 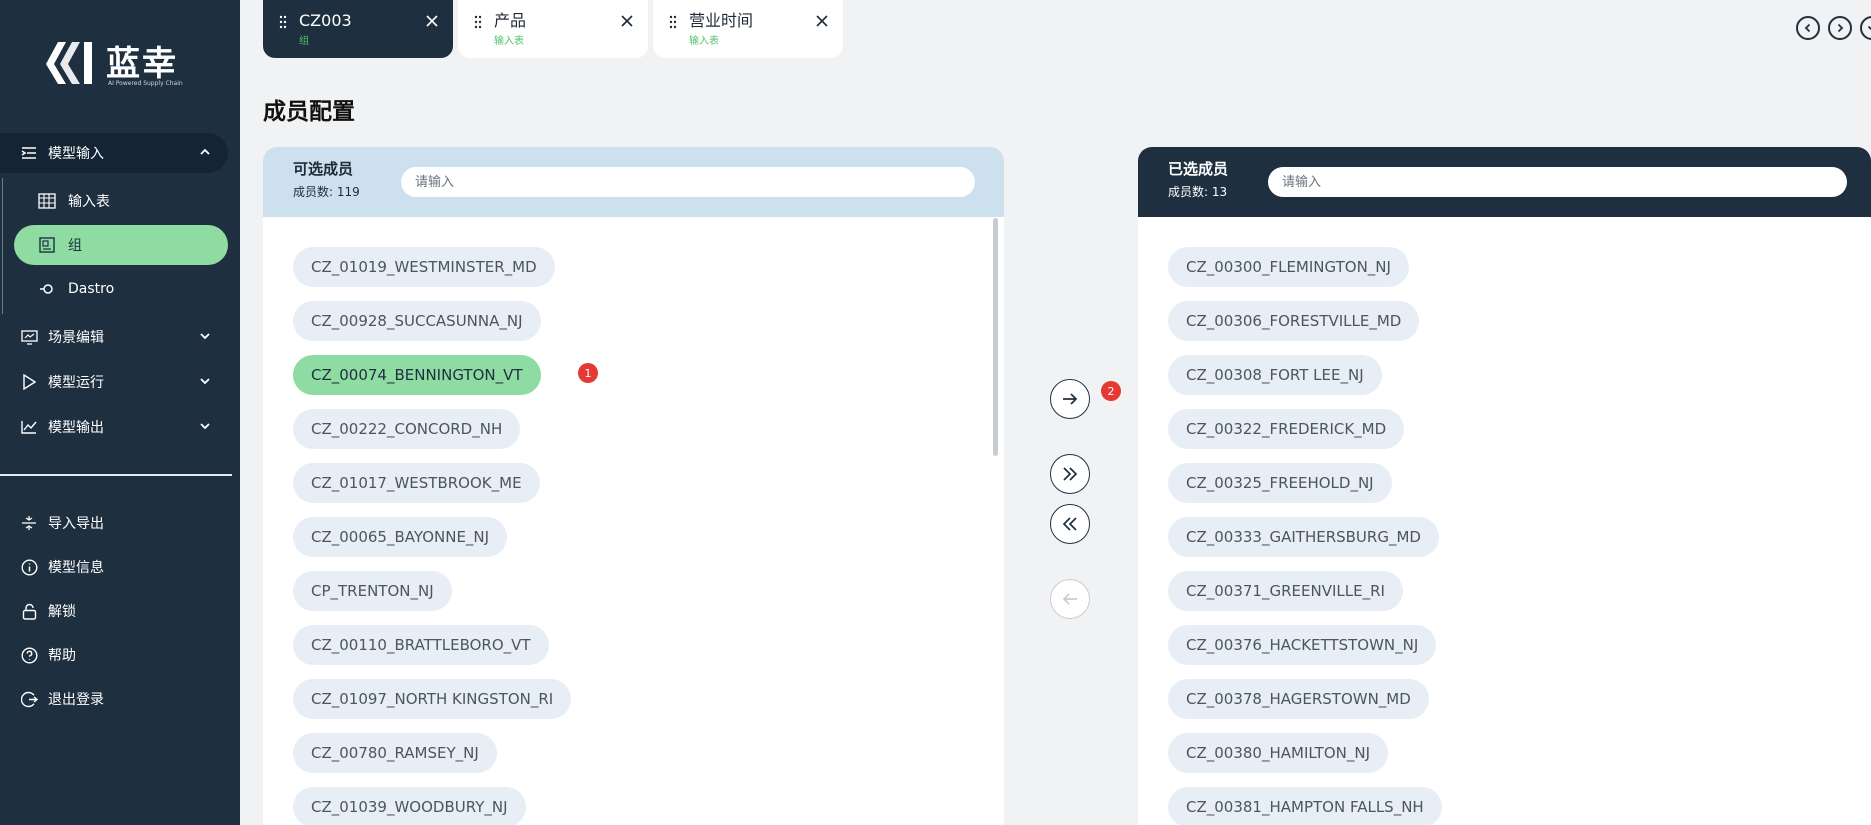 I want to click on info-icon, so click(x=29, y=567).